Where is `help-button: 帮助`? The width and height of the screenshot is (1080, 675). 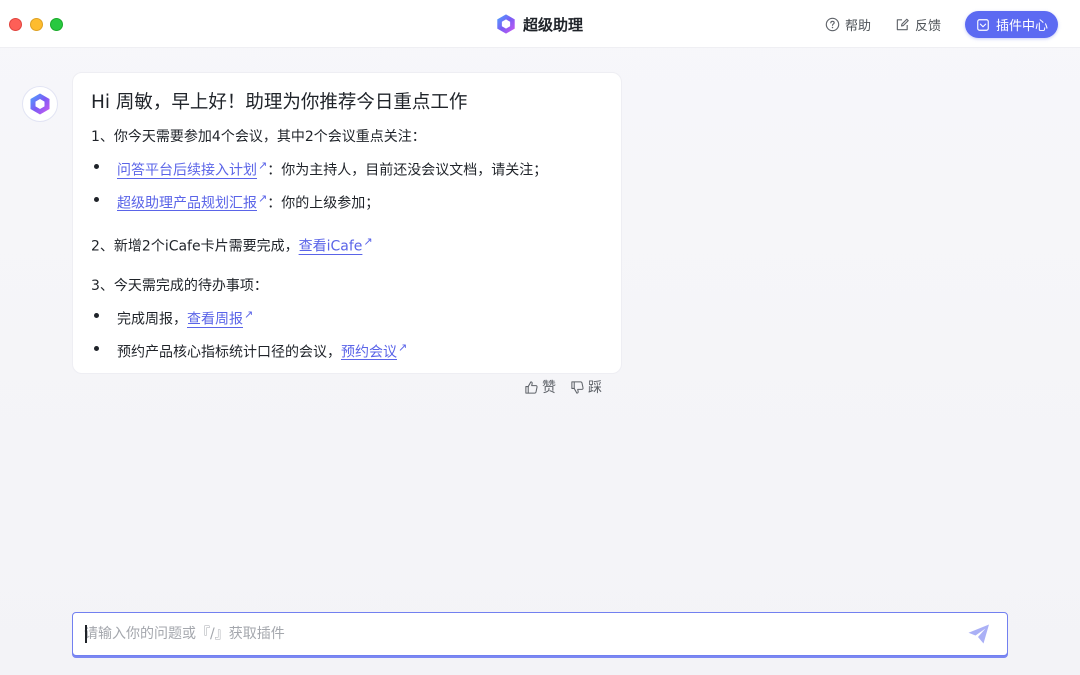 help-button: 帮助 is located at coordinates (848, 24).